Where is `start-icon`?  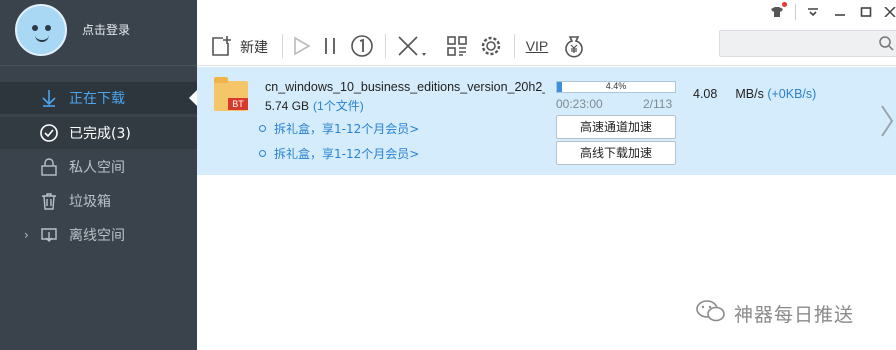 start-icon is located at coordinates (302, 46).